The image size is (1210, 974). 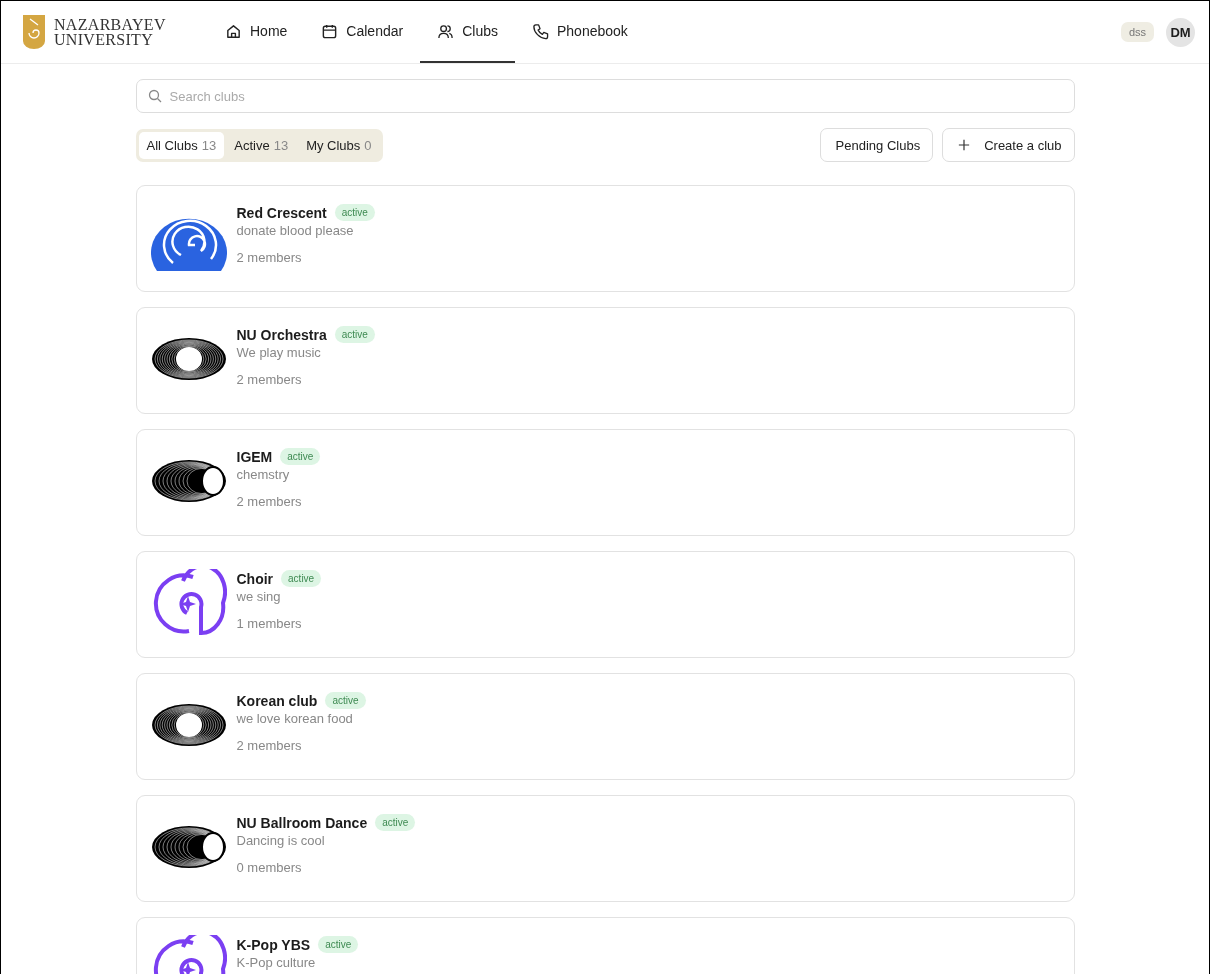 I want to click on club-card: NU Orchestra active We play music 2 members, so click(x=605, y=360).